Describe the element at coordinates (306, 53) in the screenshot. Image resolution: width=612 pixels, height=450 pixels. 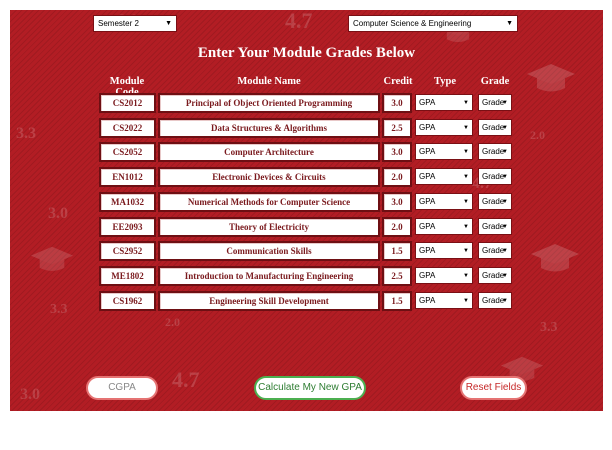
I see `page-title: Enter Your Module Grades Below` at that location.